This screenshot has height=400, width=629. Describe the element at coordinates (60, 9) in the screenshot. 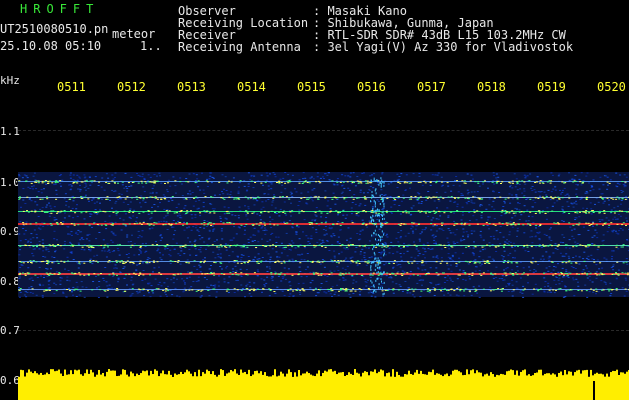

I see `app-brand: HROFFT` at that location.